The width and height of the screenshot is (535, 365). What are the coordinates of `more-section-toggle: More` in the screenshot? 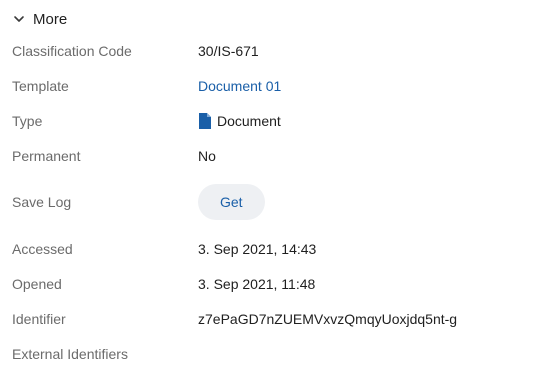 It's located at (39, 19).